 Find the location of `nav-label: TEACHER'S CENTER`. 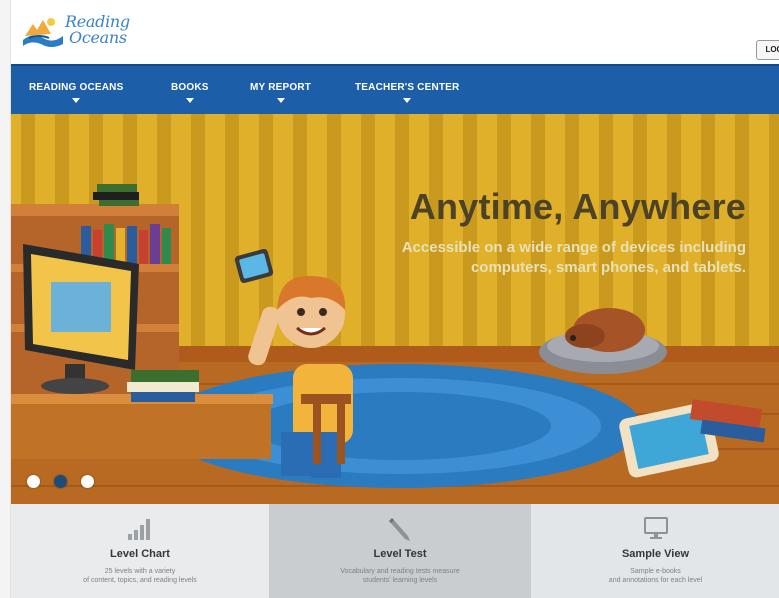

nav-label: TEACHER'S CENTER is located at coordinates (407, 87).